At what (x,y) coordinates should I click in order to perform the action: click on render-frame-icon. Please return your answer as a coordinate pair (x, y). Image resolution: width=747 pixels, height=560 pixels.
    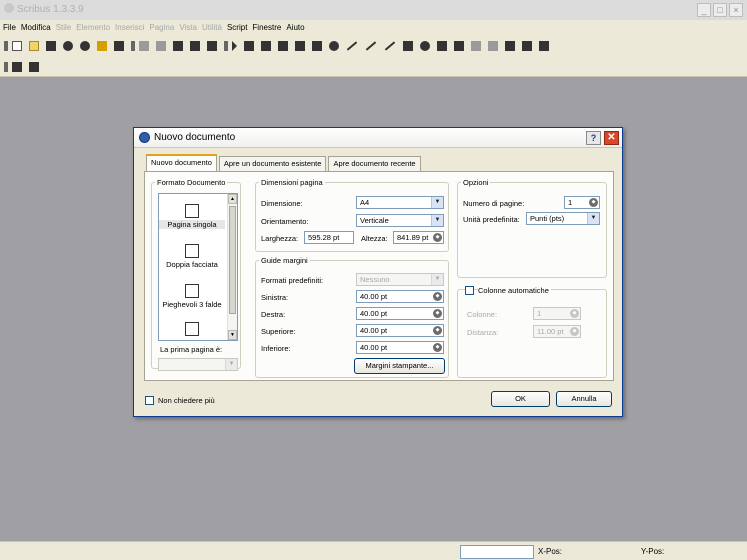
    Looking at the image, I should click on (283, 46).